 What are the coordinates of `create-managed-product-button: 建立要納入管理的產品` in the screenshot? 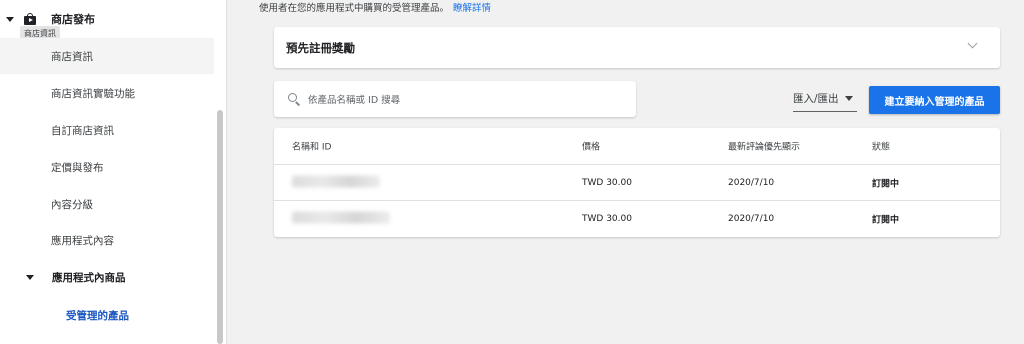 It's located at (934, 100).